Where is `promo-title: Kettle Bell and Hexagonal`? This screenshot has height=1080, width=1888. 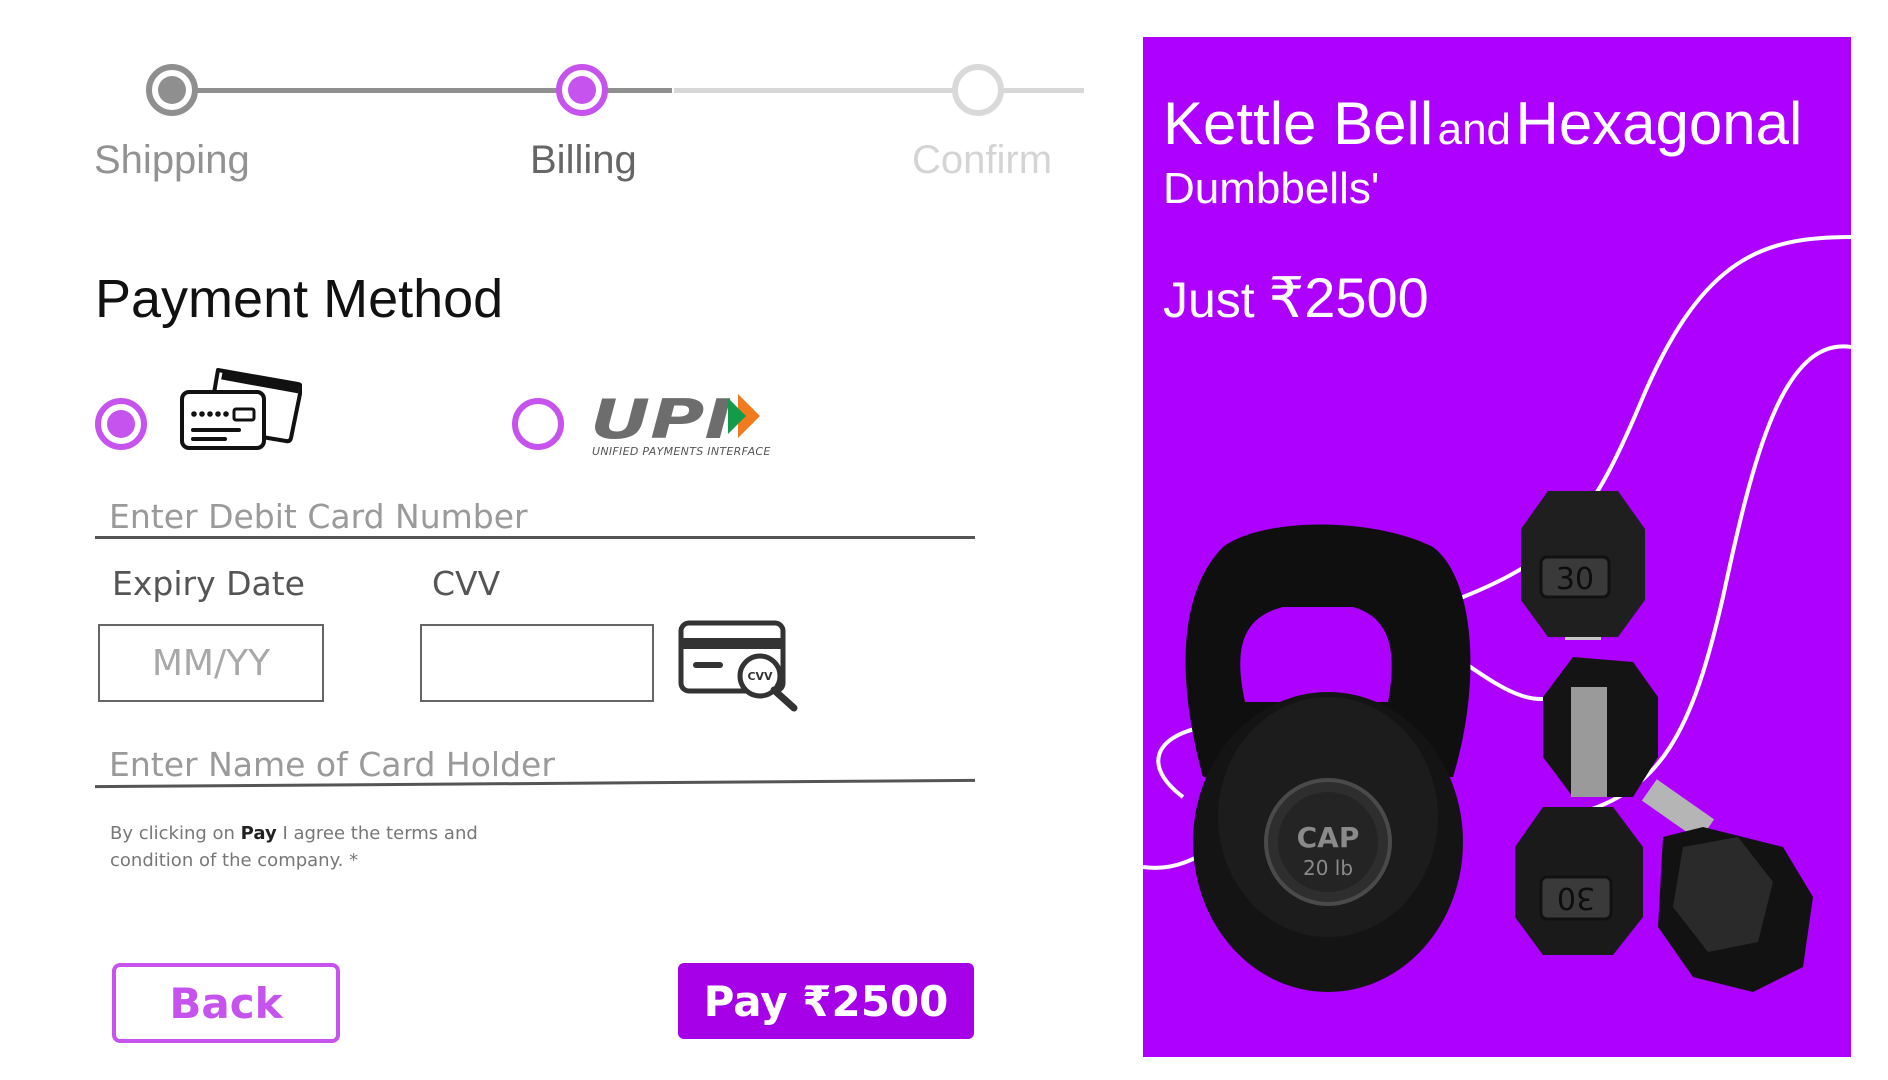 promo-title: Kettle Bell and Hexagonal is located at coordinates (1482, 123).